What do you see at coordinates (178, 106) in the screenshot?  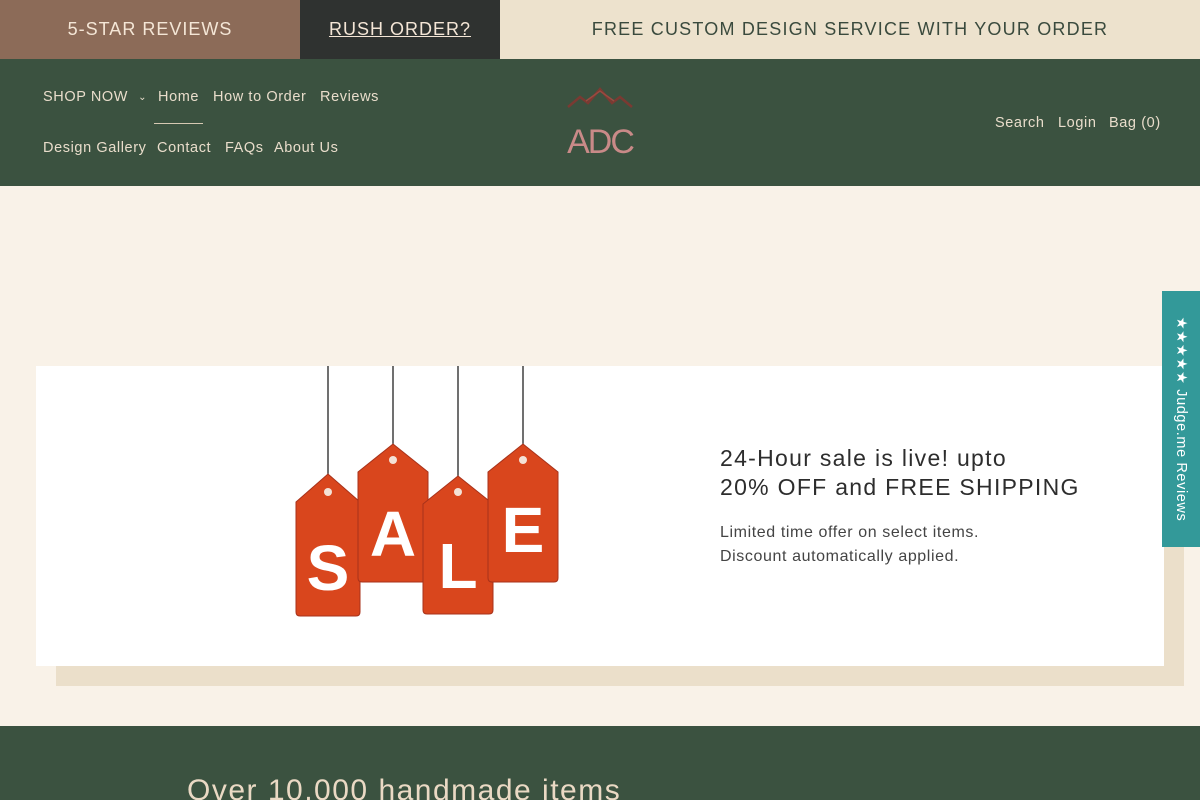 I see `nav-home: Home` at bounding box center [178, 106].